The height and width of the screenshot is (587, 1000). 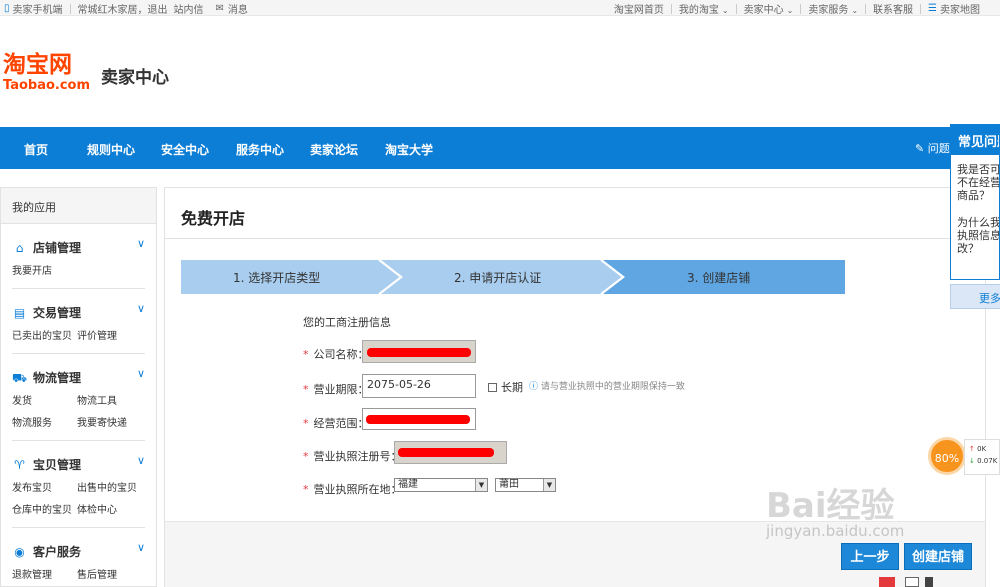 What do you see at coordinates (111, 149) in the screenshot?
I see `nav-rules: 规则中心` at bounding box center [111, 149].